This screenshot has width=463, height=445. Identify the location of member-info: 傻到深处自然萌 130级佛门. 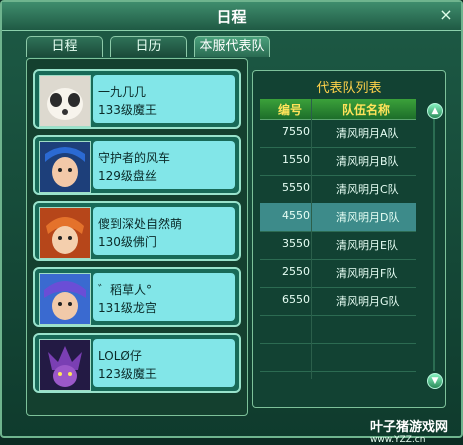
(164, 231).